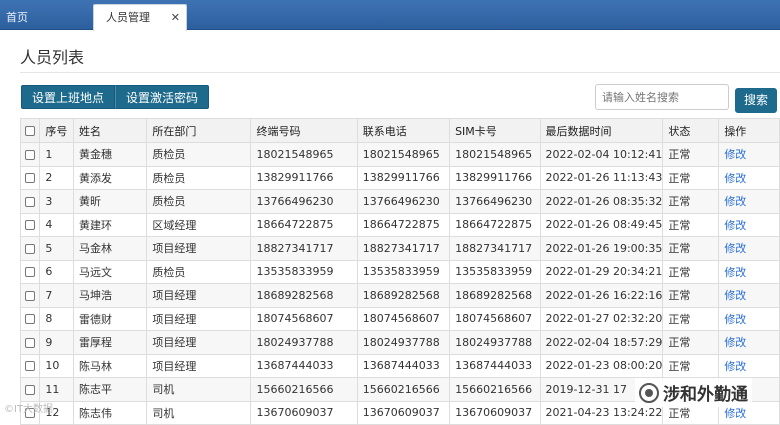 The width and height of the screenshot is (780, 425). Describe the element at coordinates (17, 17) in the screenshot. I see `tab-home: 首页` at that location.